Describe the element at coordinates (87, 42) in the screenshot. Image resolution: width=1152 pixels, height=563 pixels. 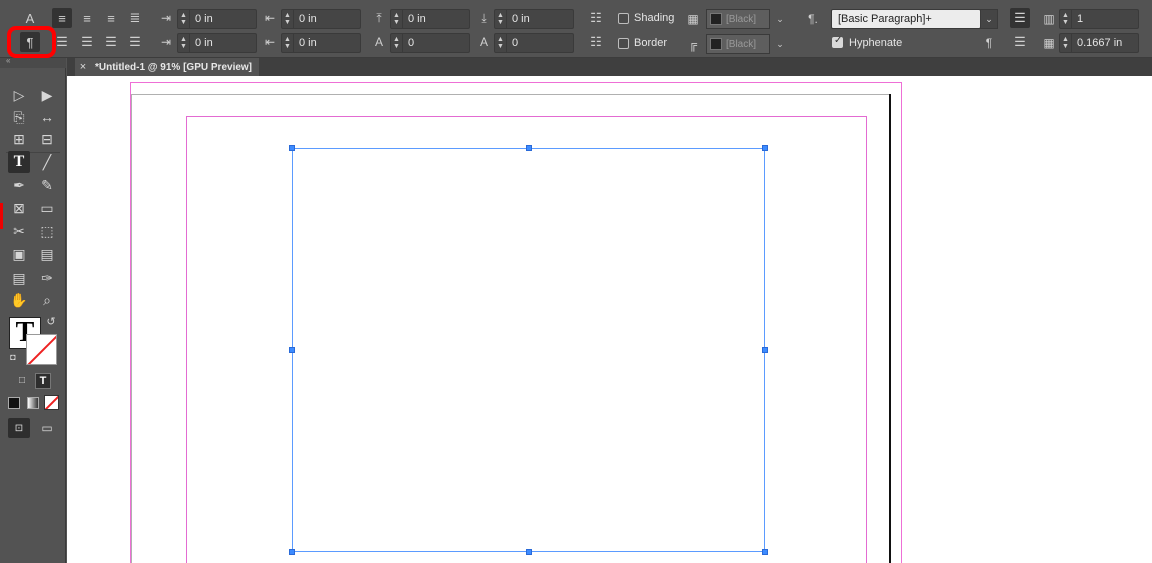
I see `justify-center-button: ☰` at that location.